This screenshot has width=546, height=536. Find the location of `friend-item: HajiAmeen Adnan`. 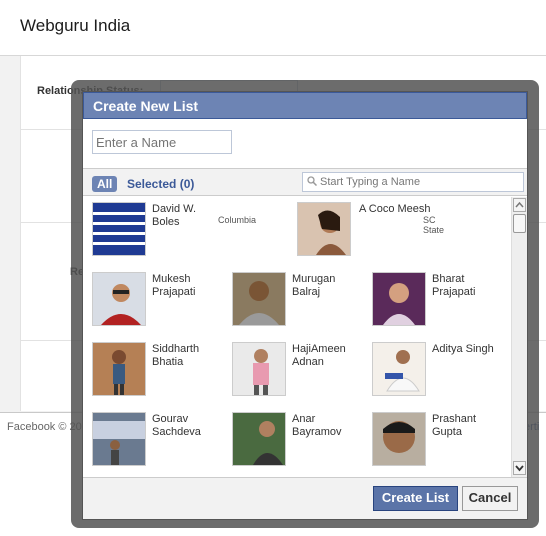

friend-item: HajiAmeen Adnan is located at coordinates (293, 367).